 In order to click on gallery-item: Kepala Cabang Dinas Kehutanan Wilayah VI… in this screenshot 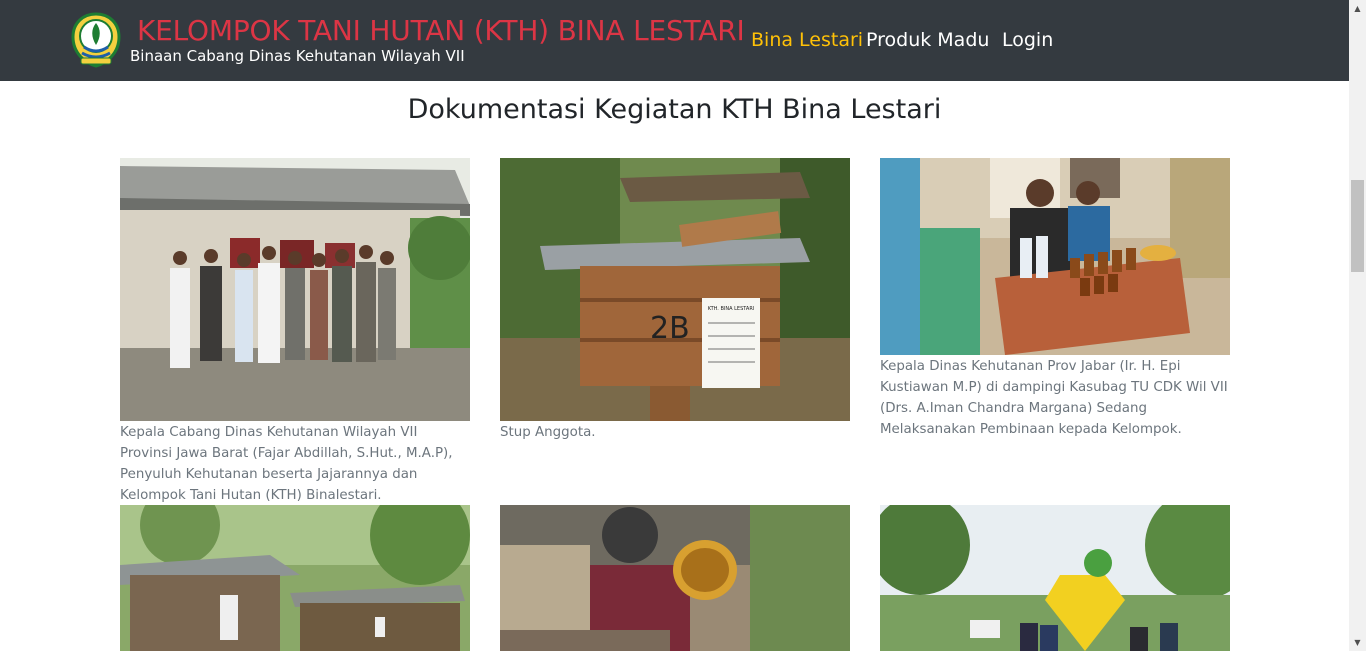, I will do `click(295, 332)`.